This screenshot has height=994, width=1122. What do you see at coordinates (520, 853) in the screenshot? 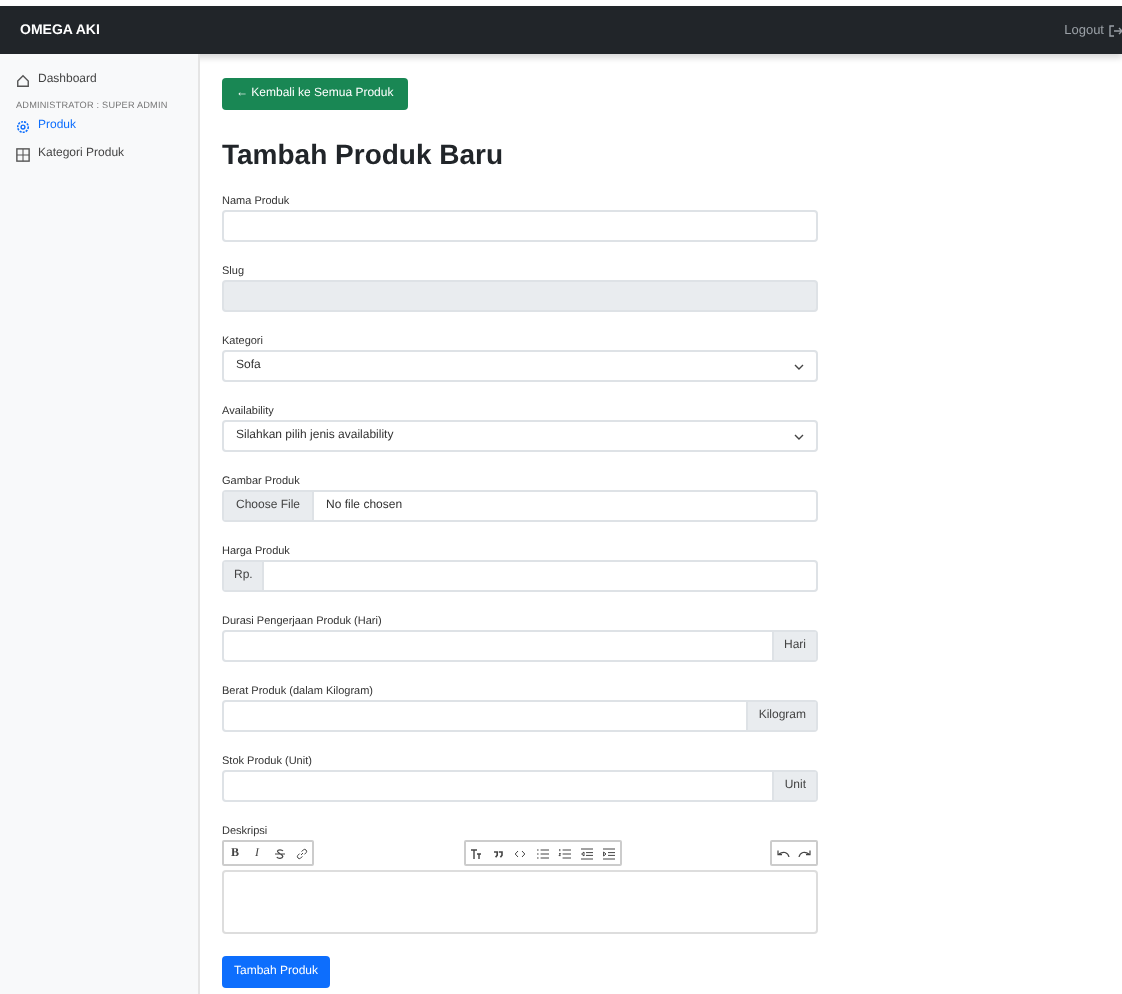
I see `code-icon` at bounding box center [520, 853].